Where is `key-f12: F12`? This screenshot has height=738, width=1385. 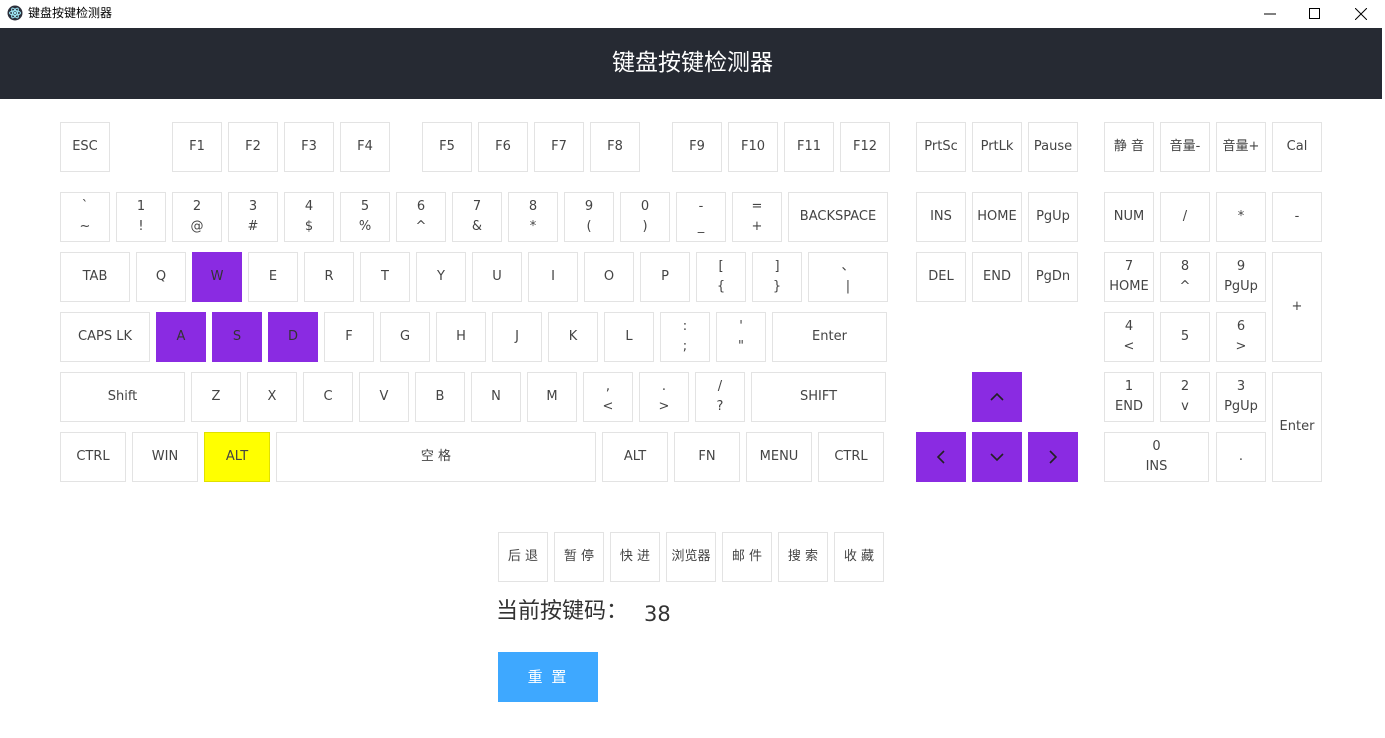 key-f12: F12 is located at coordinates (865, 147).